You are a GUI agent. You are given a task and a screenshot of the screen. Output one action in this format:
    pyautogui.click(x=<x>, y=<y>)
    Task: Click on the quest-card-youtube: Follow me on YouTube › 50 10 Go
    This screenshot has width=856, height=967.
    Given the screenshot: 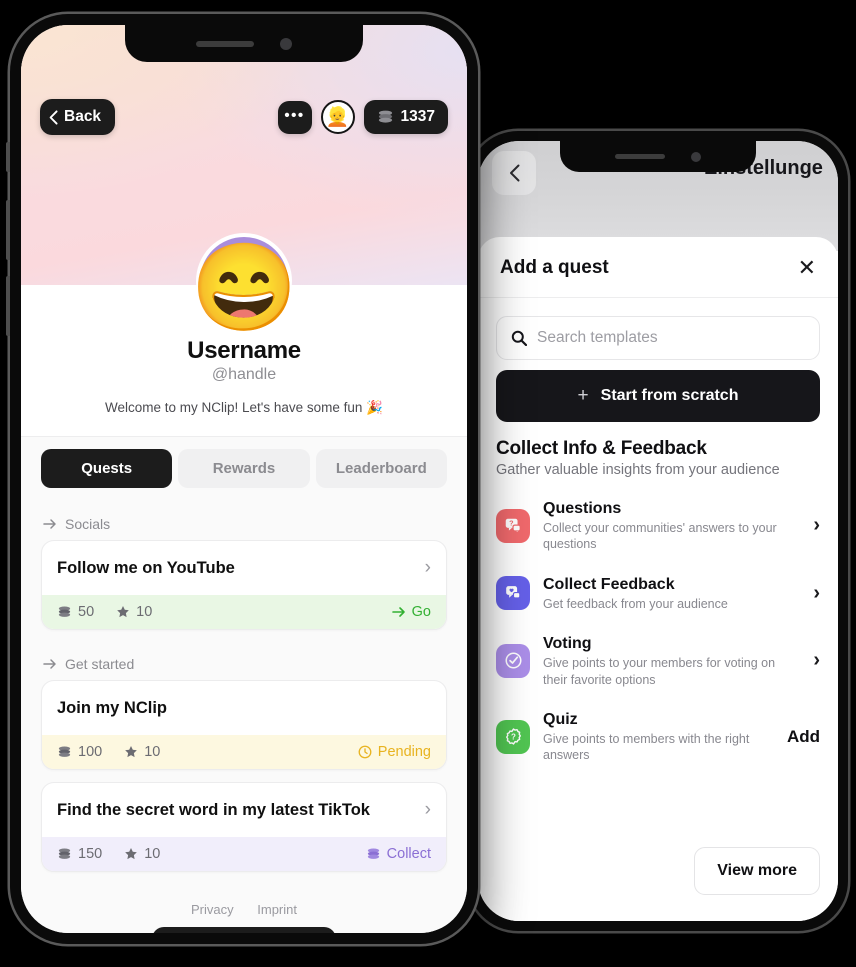 What is the action you would take?
    pyautogui.click(x=244, y=585)
    